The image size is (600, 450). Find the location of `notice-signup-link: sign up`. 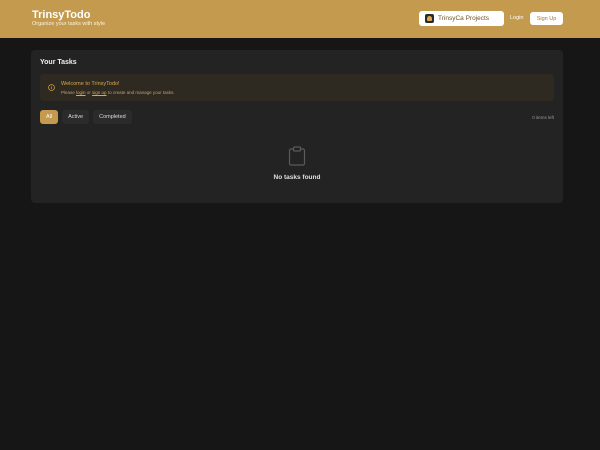

notice-signup-link: sign up is located at coordinates (99, 92).